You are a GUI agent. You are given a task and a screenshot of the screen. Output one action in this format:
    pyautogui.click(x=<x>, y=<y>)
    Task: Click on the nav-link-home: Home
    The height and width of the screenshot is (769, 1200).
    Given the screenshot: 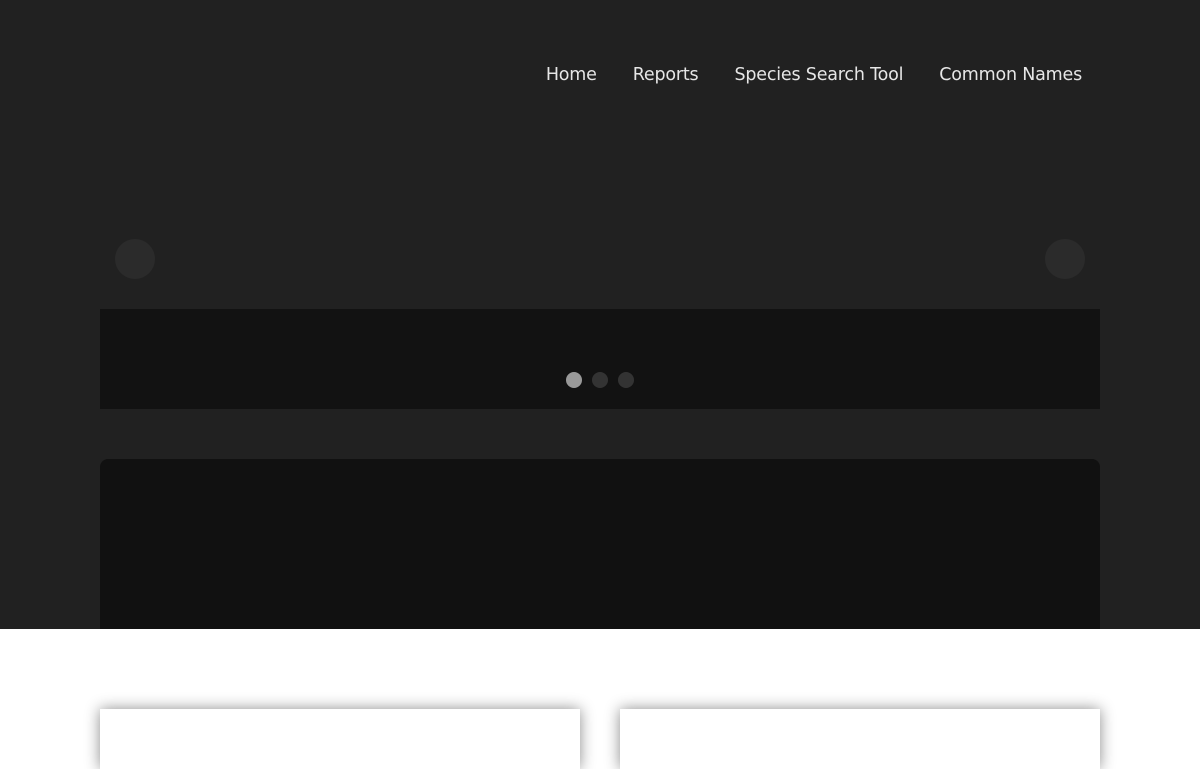 What is the action you would take?
    pyautogui.click(x=571, y=75)
    